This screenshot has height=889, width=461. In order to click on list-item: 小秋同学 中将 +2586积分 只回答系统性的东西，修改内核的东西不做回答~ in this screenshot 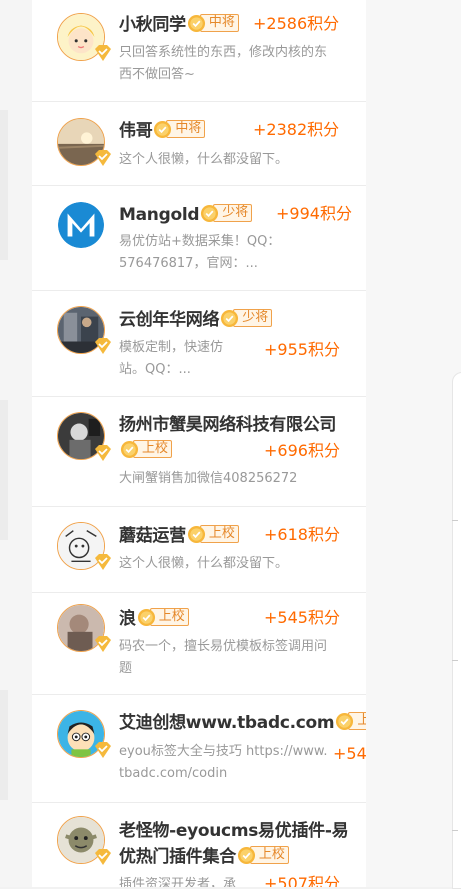, I will do `click(199, 51)`.